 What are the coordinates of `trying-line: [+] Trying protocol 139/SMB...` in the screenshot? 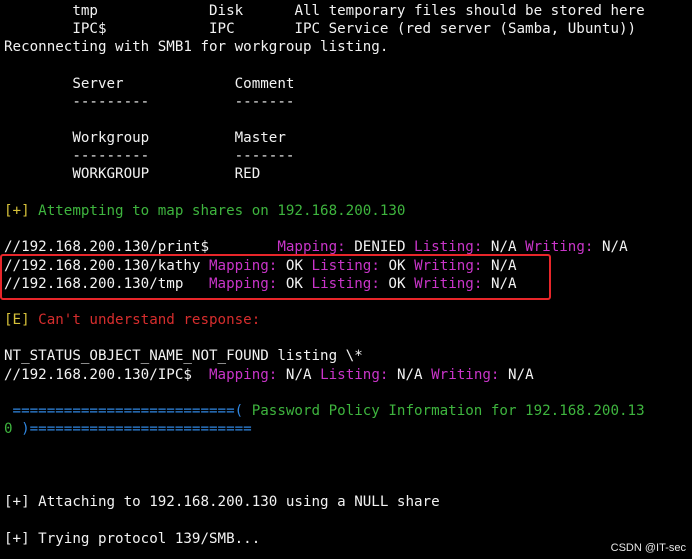 It's located at (132, 539).